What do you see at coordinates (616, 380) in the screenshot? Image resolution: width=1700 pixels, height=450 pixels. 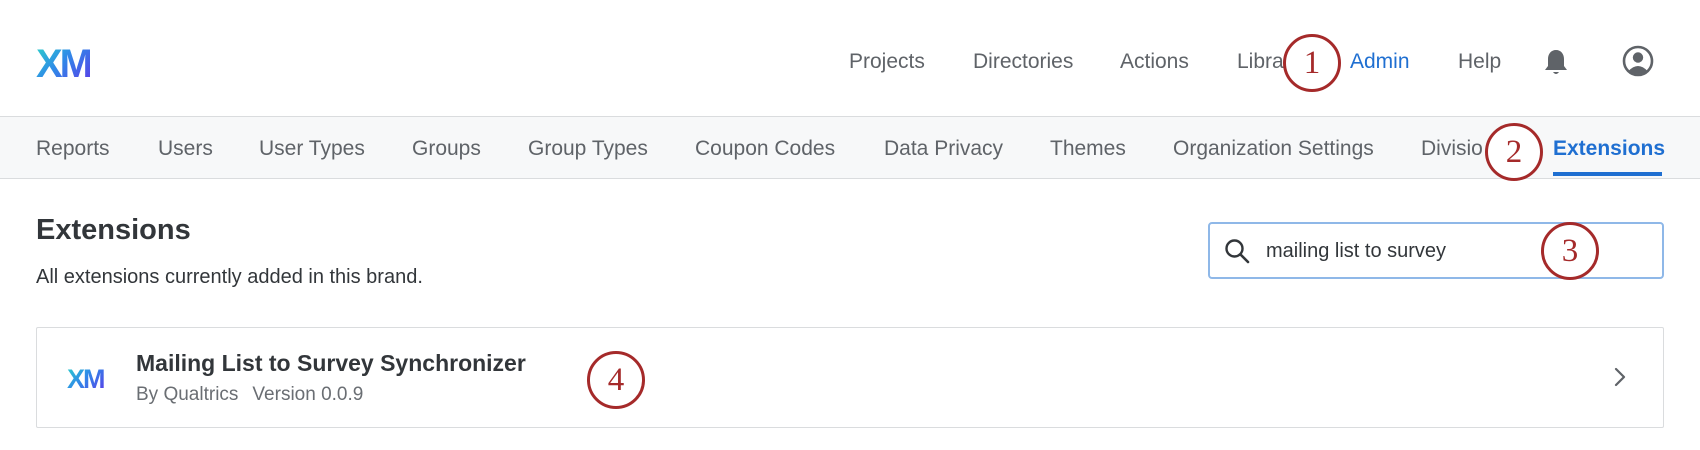 I see `step-marker-4: 4` at bounding box center [616, 380].